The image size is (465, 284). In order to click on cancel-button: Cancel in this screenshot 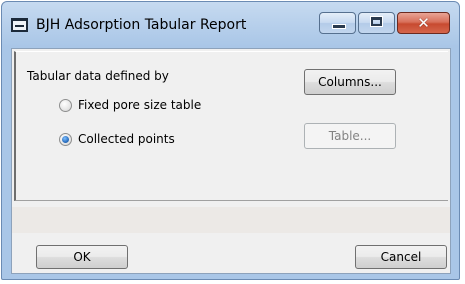, I will do `click(401, 257)`.